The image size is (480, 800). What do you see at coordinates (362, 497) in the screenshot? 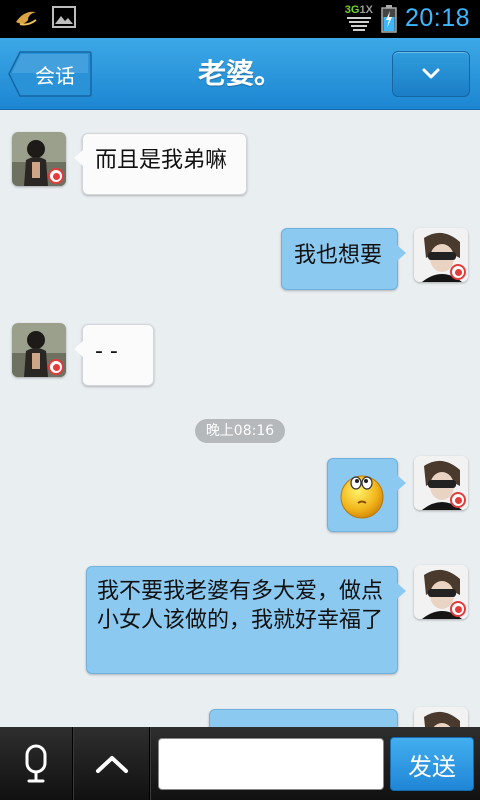
I see `thinking-face-emoji-icon` at bounding box center [362, 497].